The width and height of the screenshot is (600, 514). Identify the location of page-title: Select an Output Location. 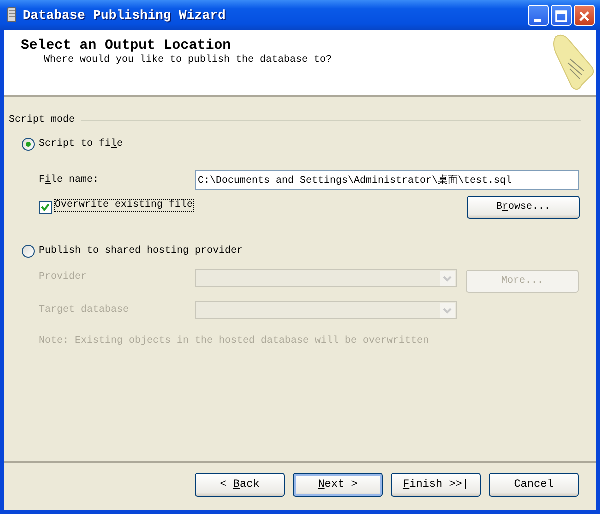
(126, 46).